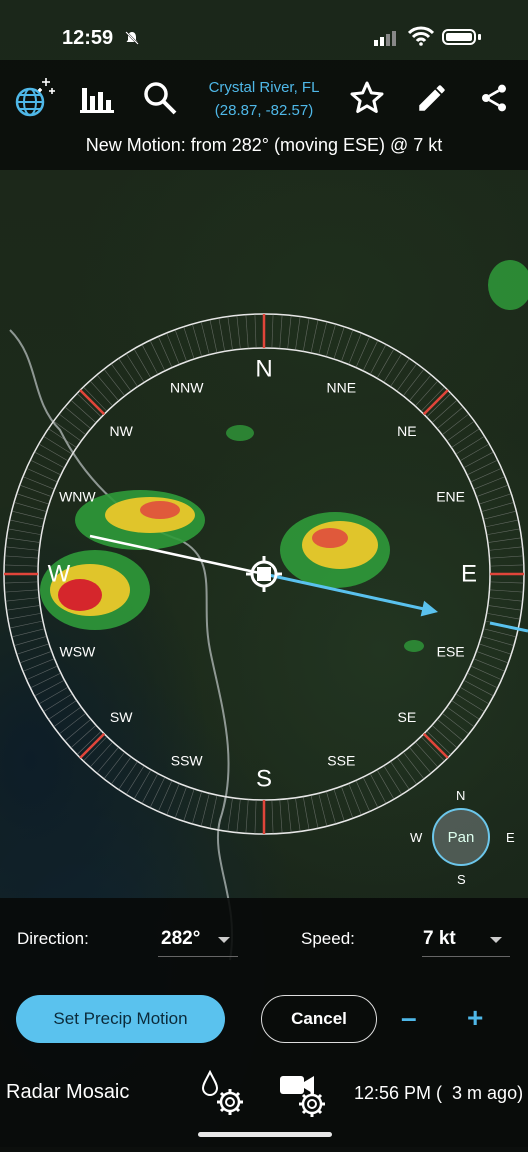 This screenshot has width=528, height=1152. I want to click on speed-underline, so click(466, 956).